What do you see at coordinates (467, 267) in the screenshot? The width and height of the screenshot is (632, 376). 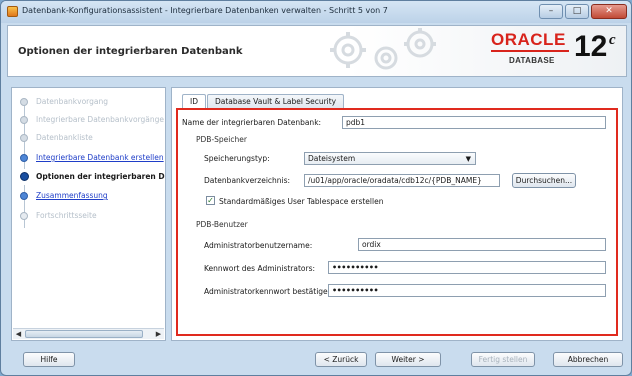 I see `admin-password-input: ••••••••••` at bounding box center [467, 267].